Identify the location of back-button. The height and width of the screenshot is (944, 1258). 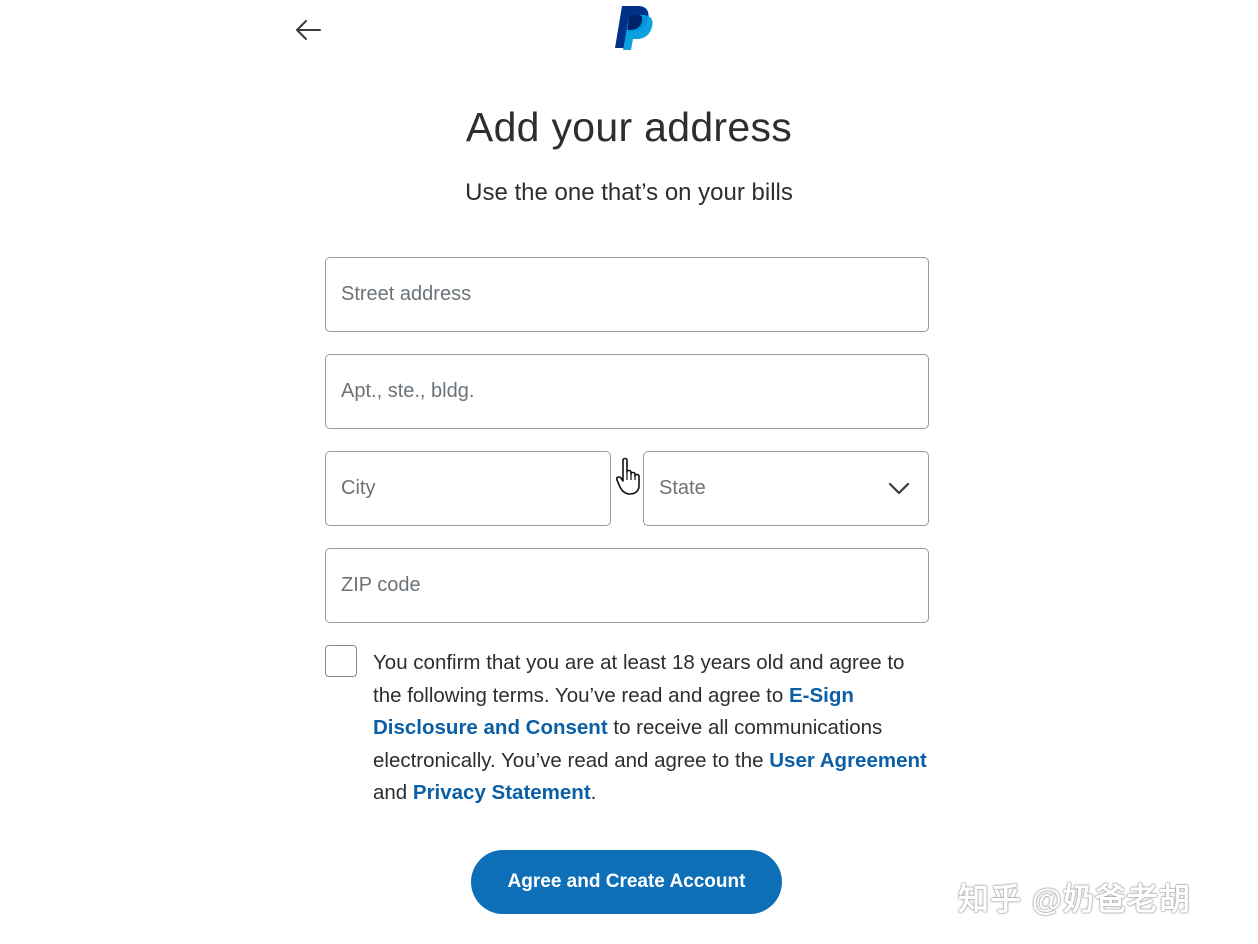
(308, 30).